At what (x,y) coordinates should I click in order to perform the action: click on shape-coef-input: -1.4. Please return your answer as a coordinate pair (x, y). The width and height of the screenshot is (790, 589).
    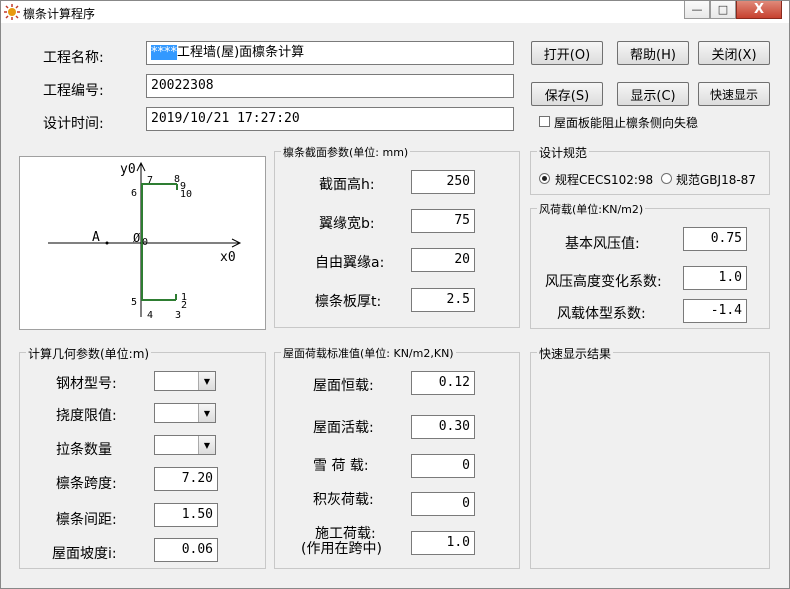
    Looking at the image, I should click on (715, 311).